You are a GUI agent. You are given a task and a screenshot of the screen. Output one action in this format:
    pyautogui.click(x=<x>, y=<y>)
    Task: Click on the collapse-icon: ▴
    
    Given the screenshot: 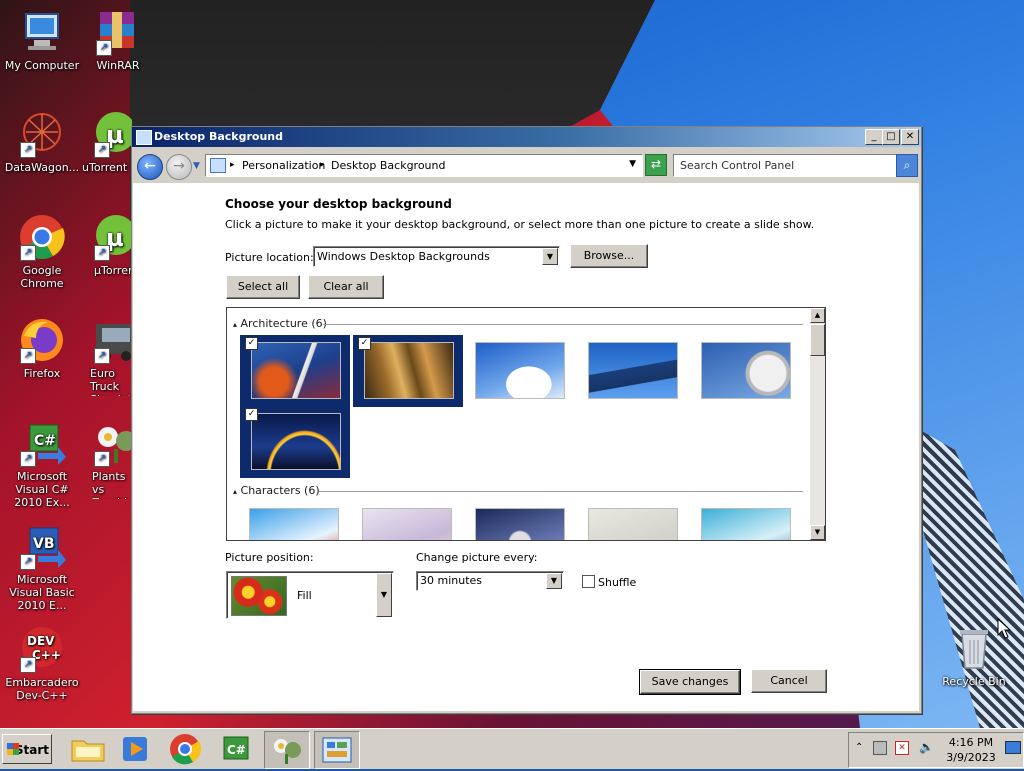 What is the action you would take?
    pyautogui.click(x=235, y=324)
    